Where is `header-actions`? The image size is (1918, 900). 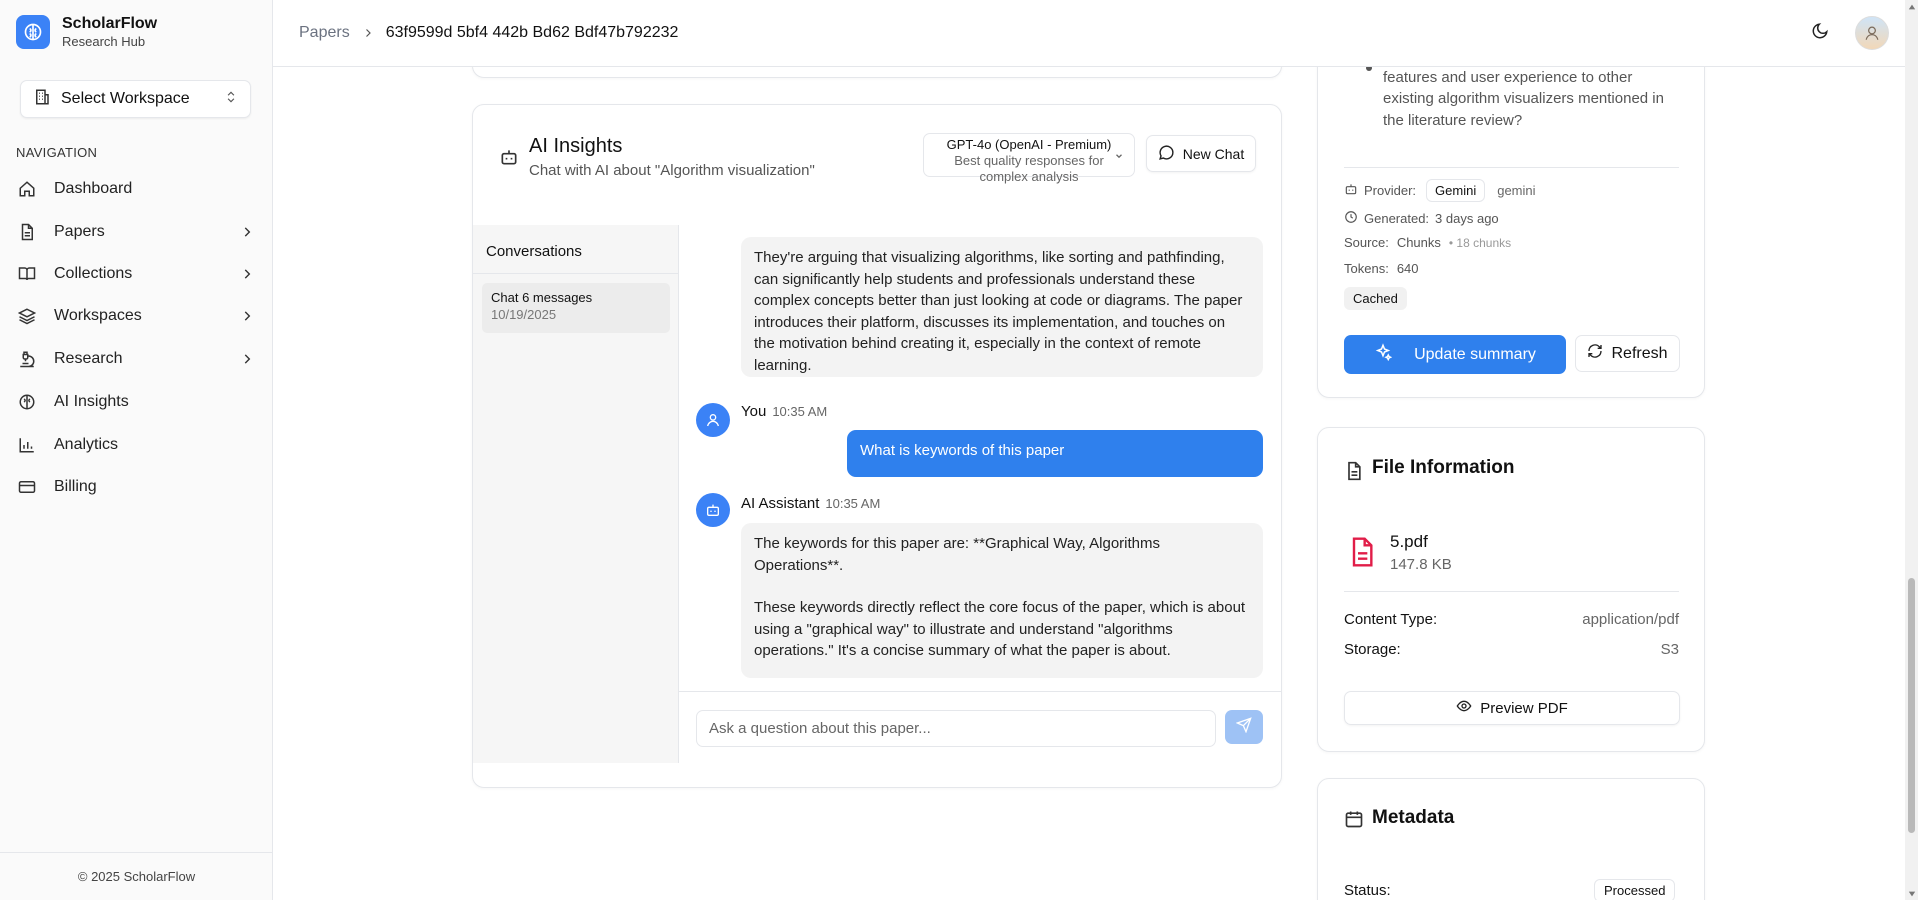
header-actions is located at coordinates (1850, 33).